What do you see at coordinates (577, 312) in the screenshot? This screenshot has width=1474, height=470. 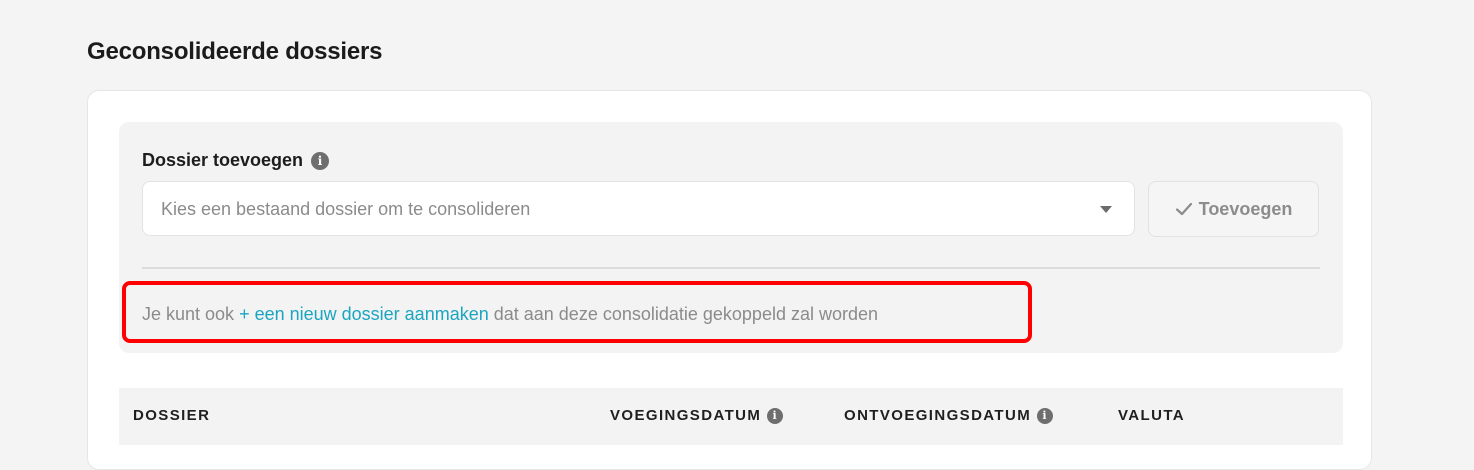 I see `annotation-highlight` at bounding box center [577, 312].